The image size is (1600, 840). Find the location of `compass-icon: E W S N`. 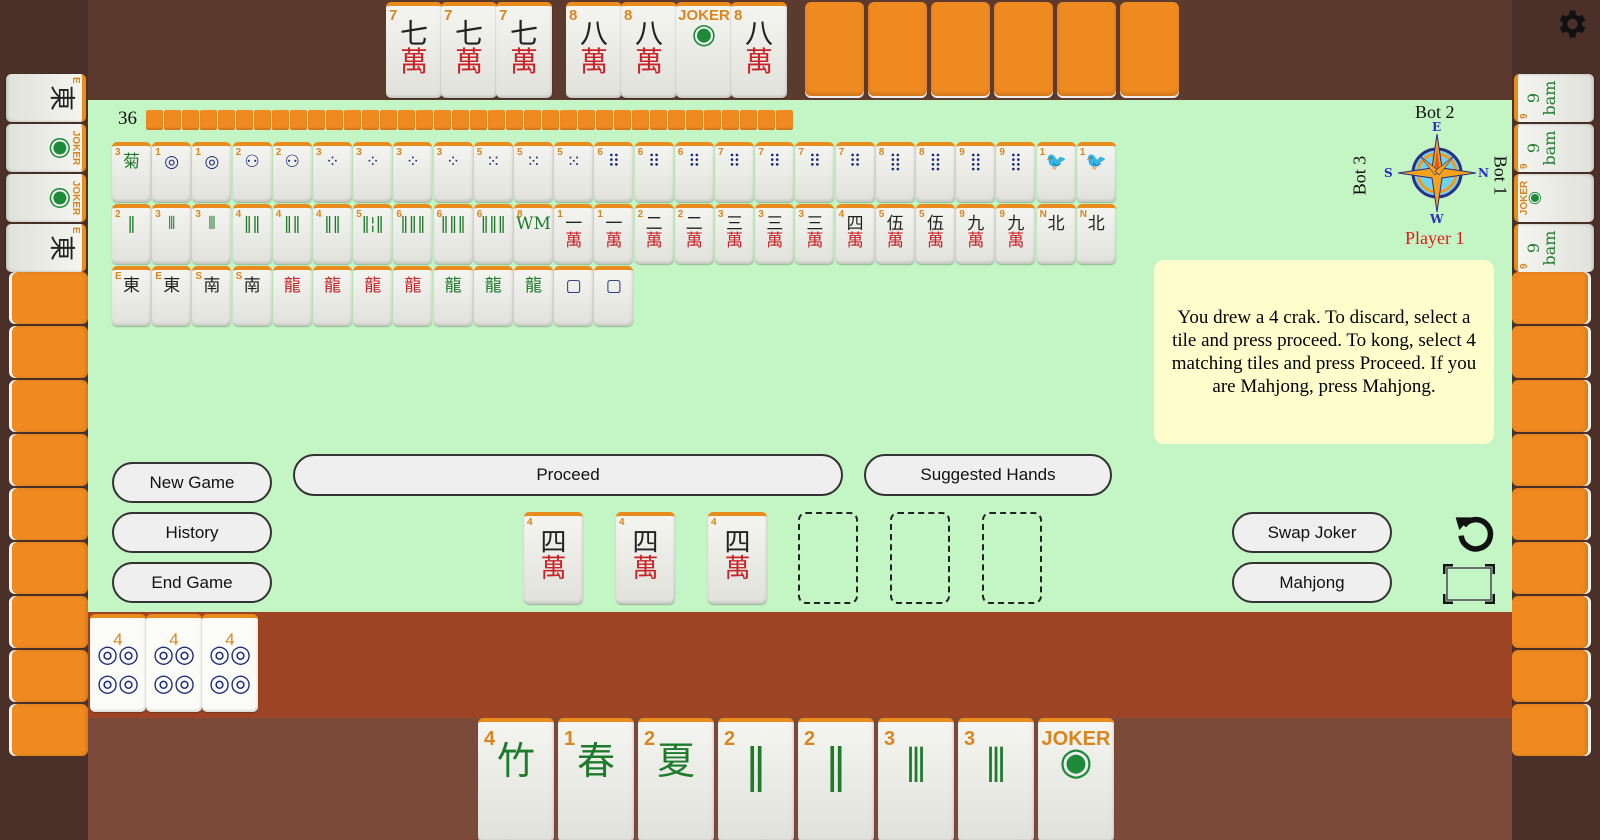

compass-icon: E W S N is located at coordinates (1436, 173).